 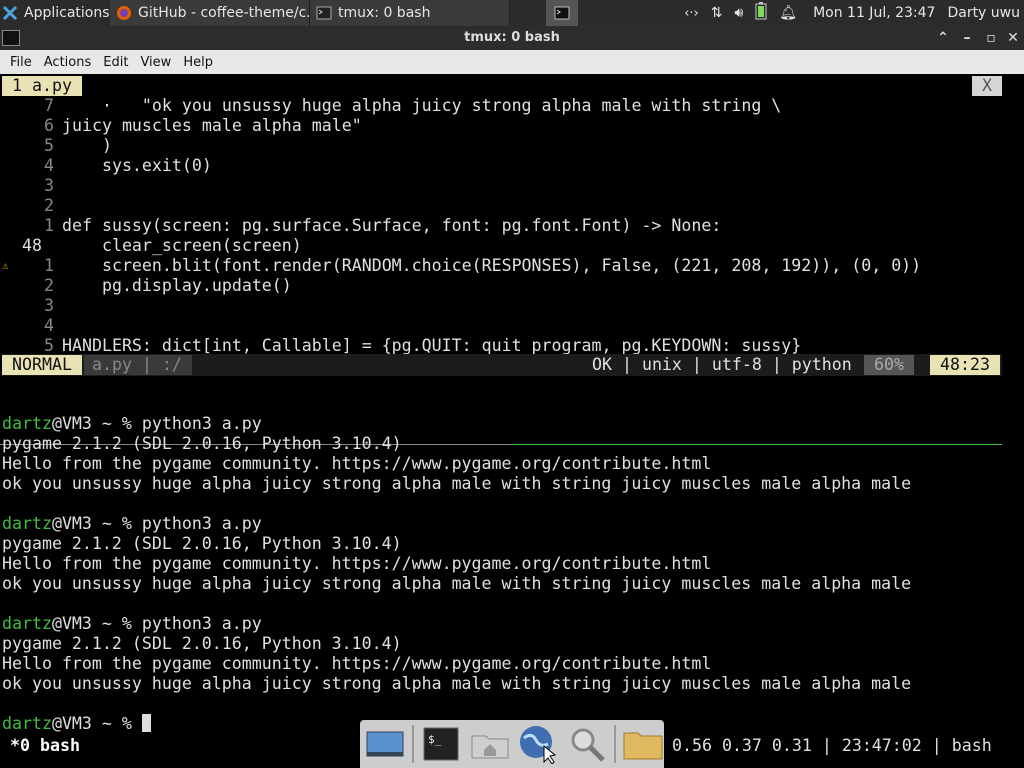 I want to click on applications-menu: Applications, so click(x=55, y=13).